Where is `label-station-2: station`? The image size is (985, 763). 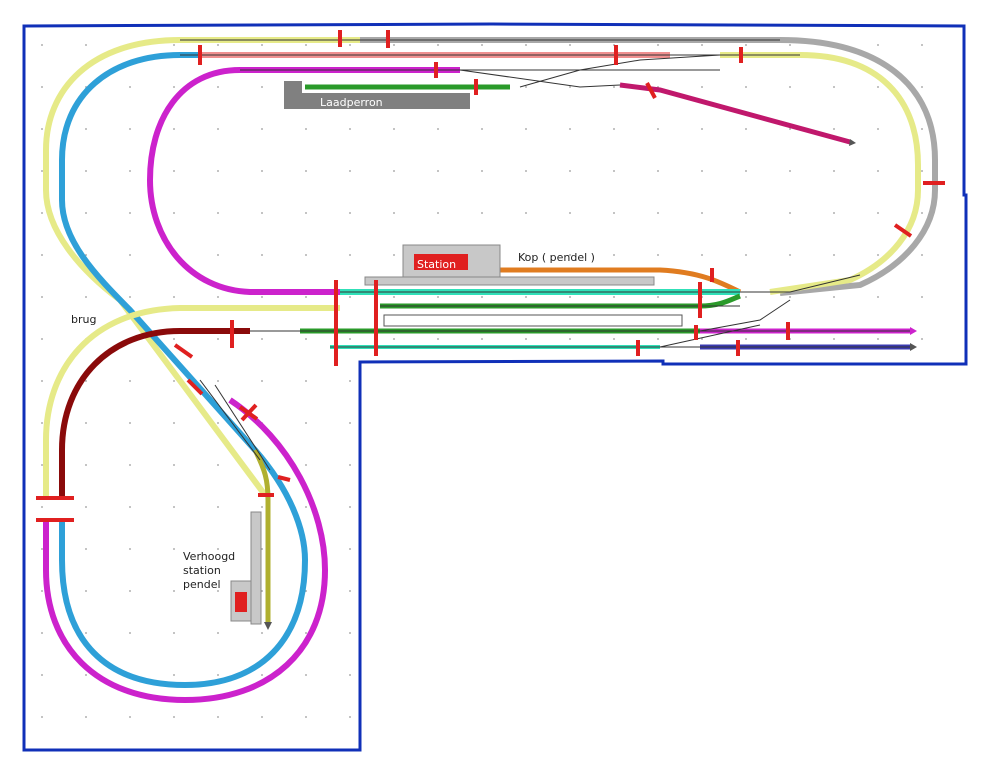
label-station-2: station is located at coordinates (202, 570).